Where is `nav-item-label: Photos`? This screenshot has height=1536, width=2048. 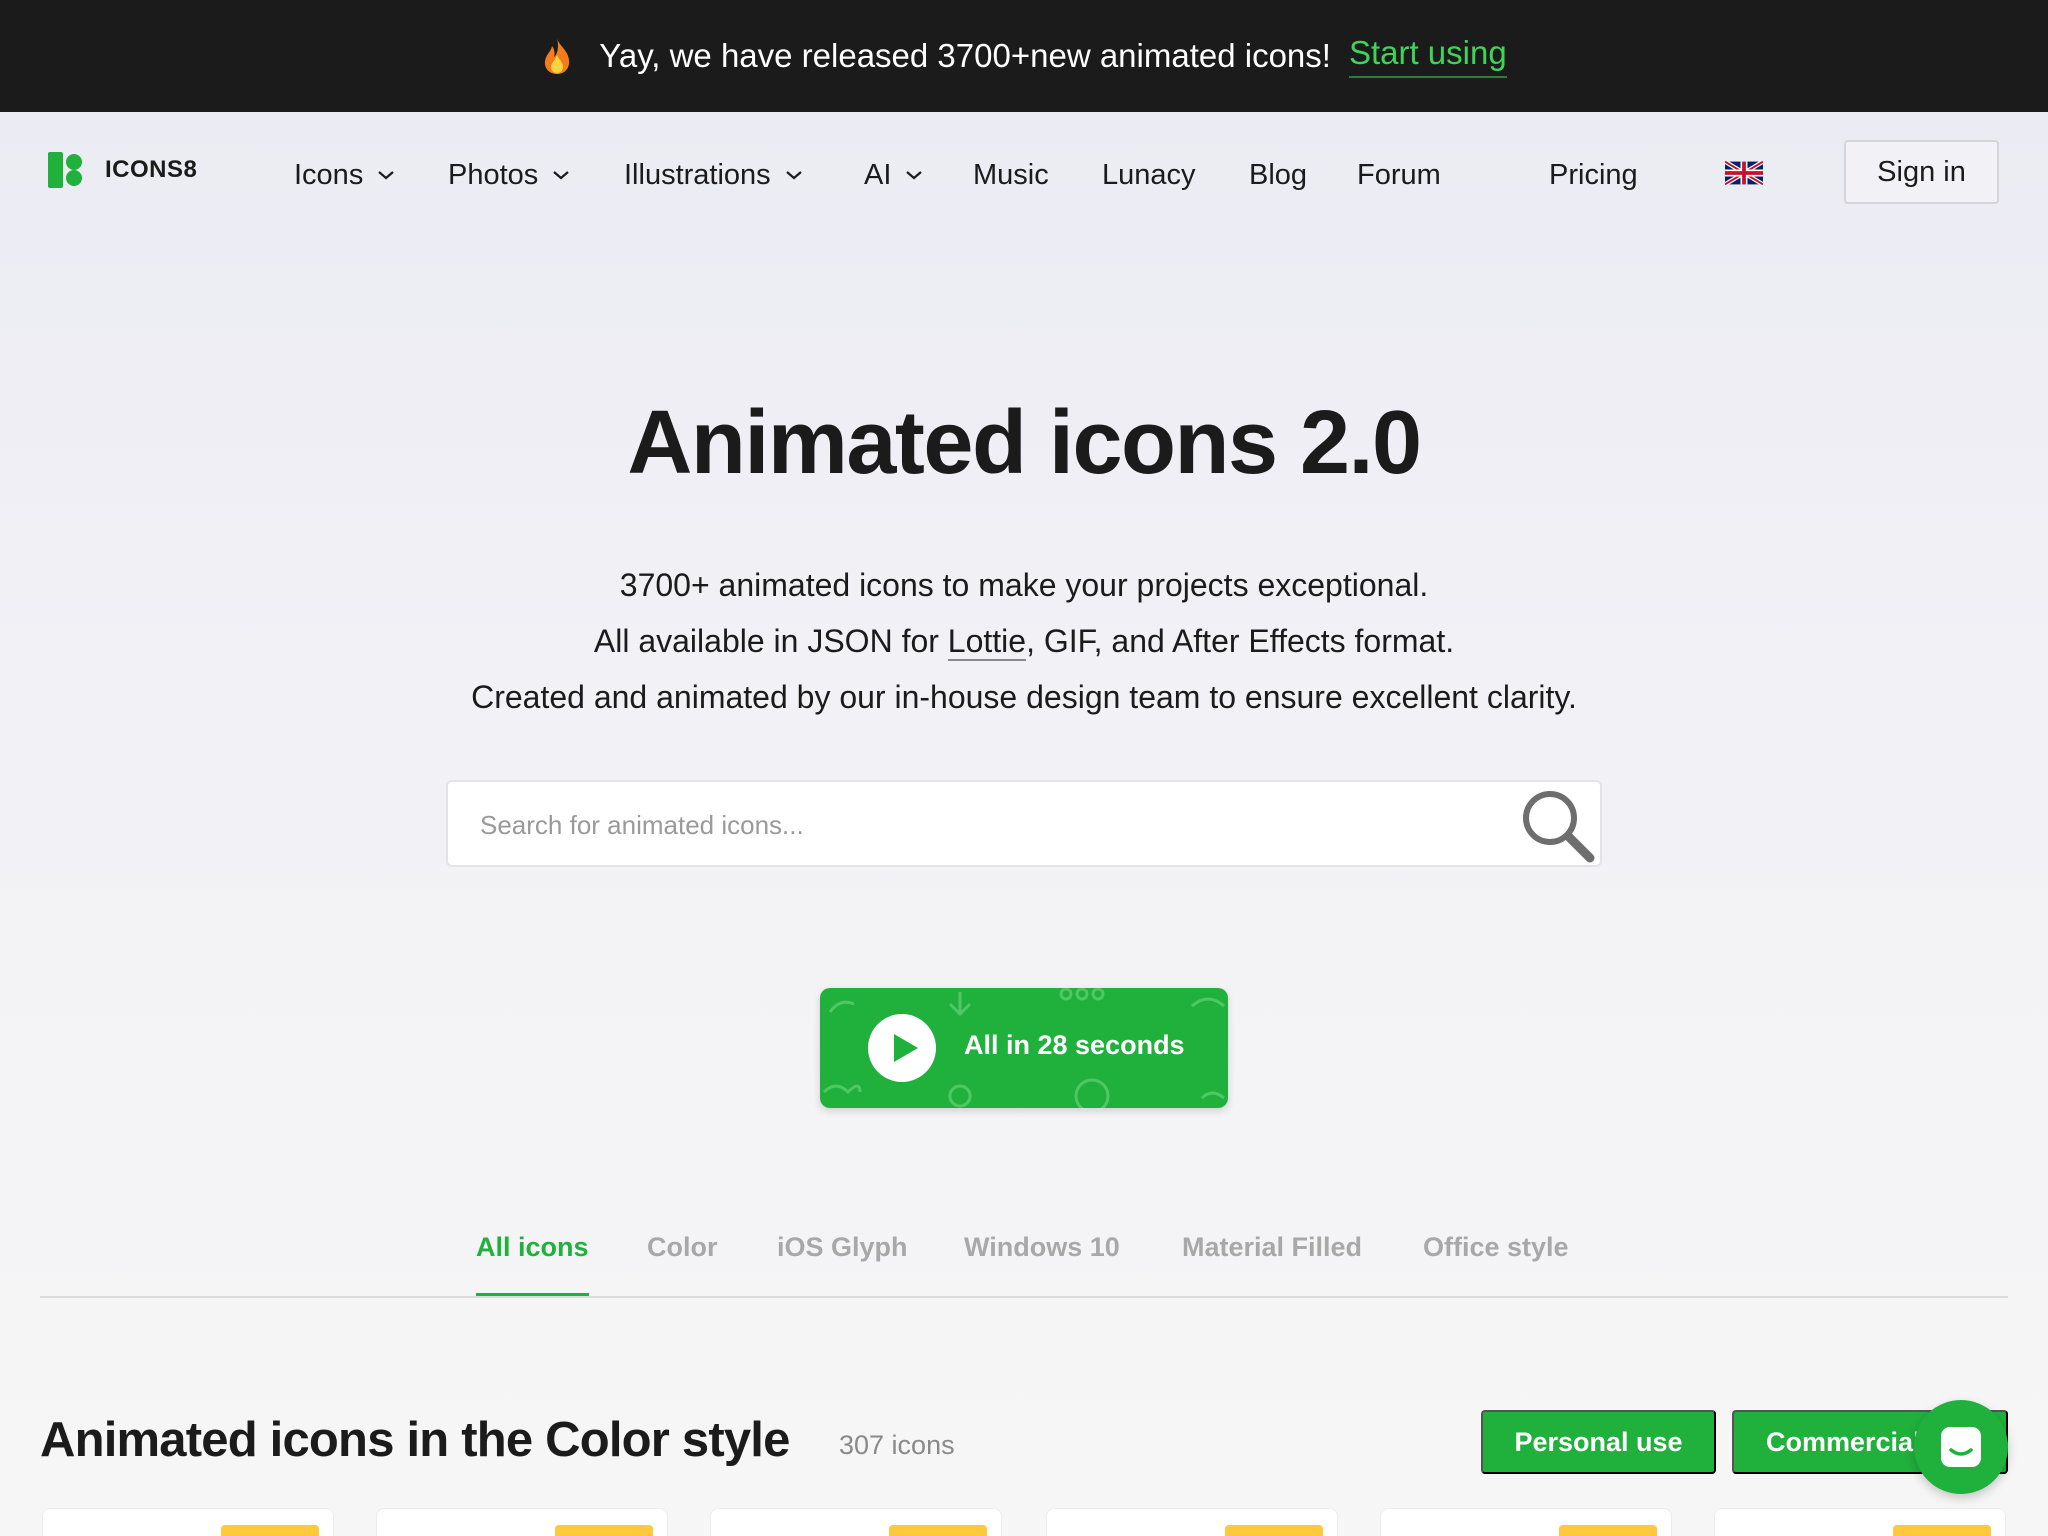 nav-item-label: Photos is located at coordinates (493, 174).